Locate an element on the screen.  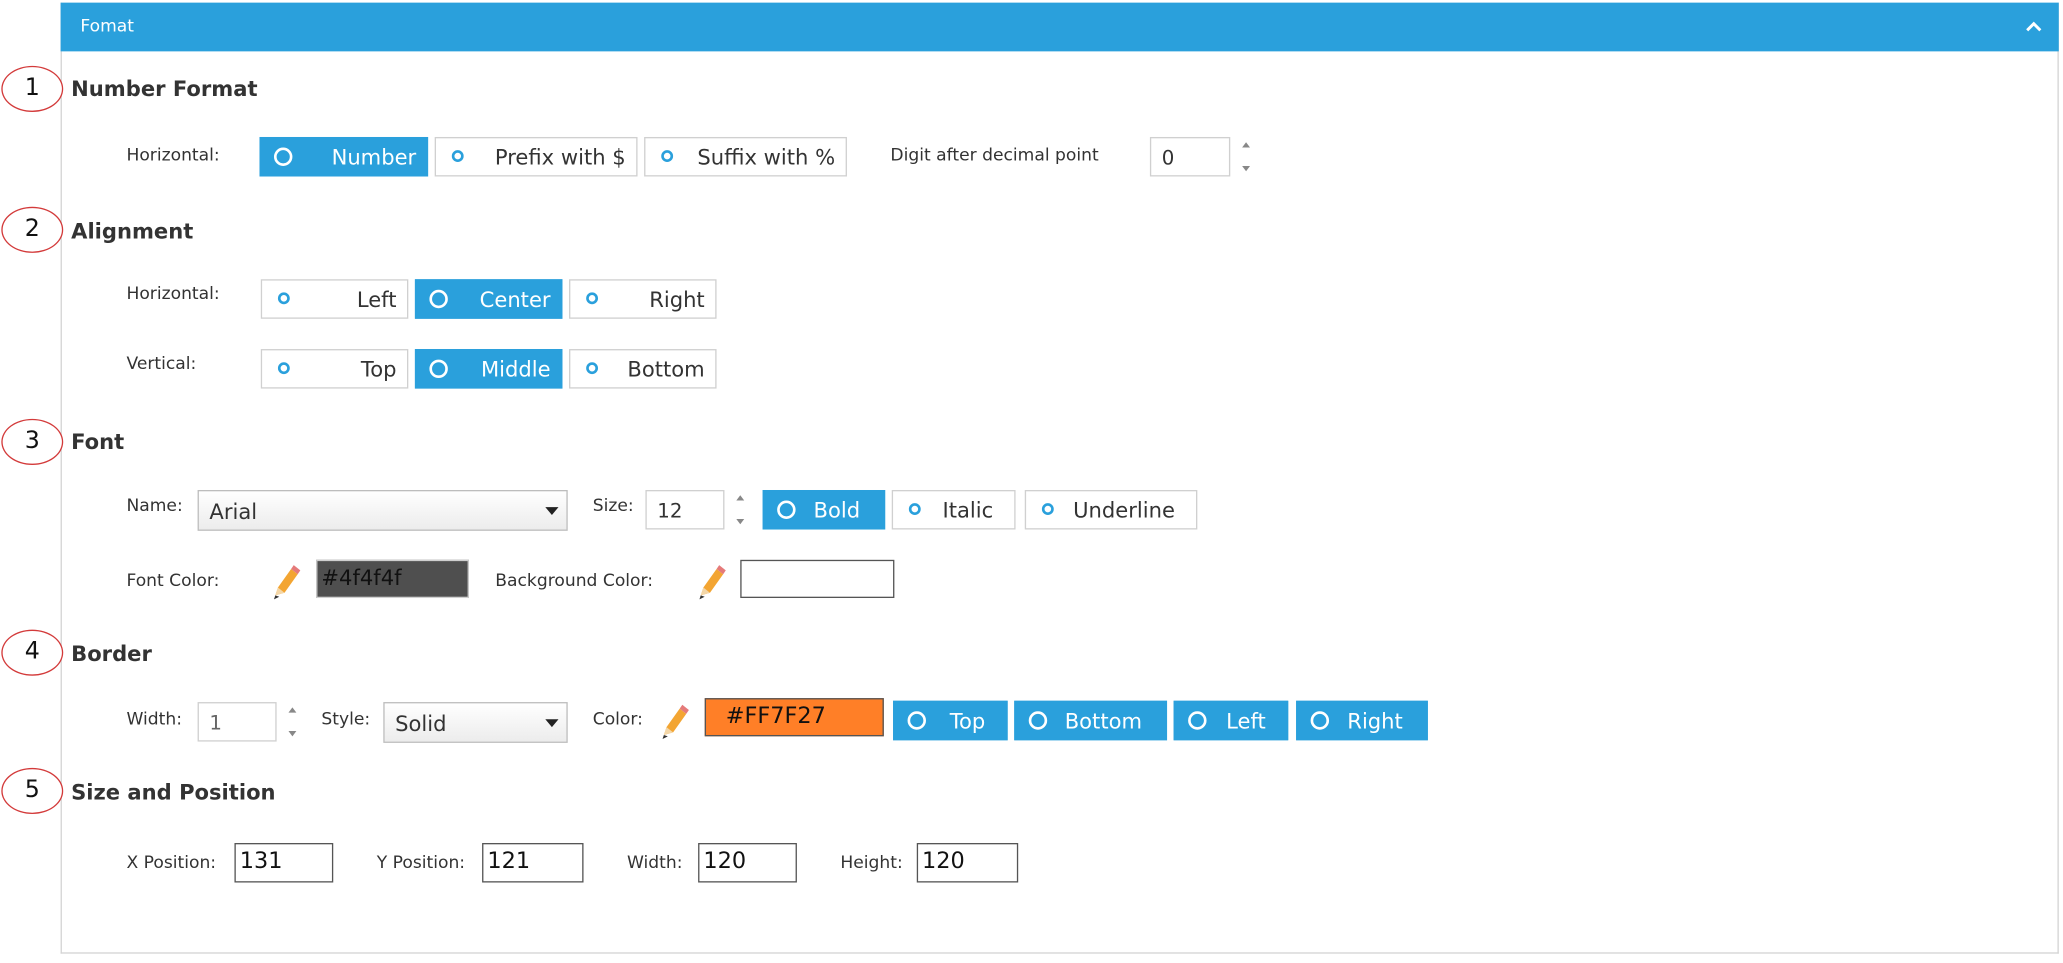
border-width-spinner-icon is located at coordinates (292, 722).